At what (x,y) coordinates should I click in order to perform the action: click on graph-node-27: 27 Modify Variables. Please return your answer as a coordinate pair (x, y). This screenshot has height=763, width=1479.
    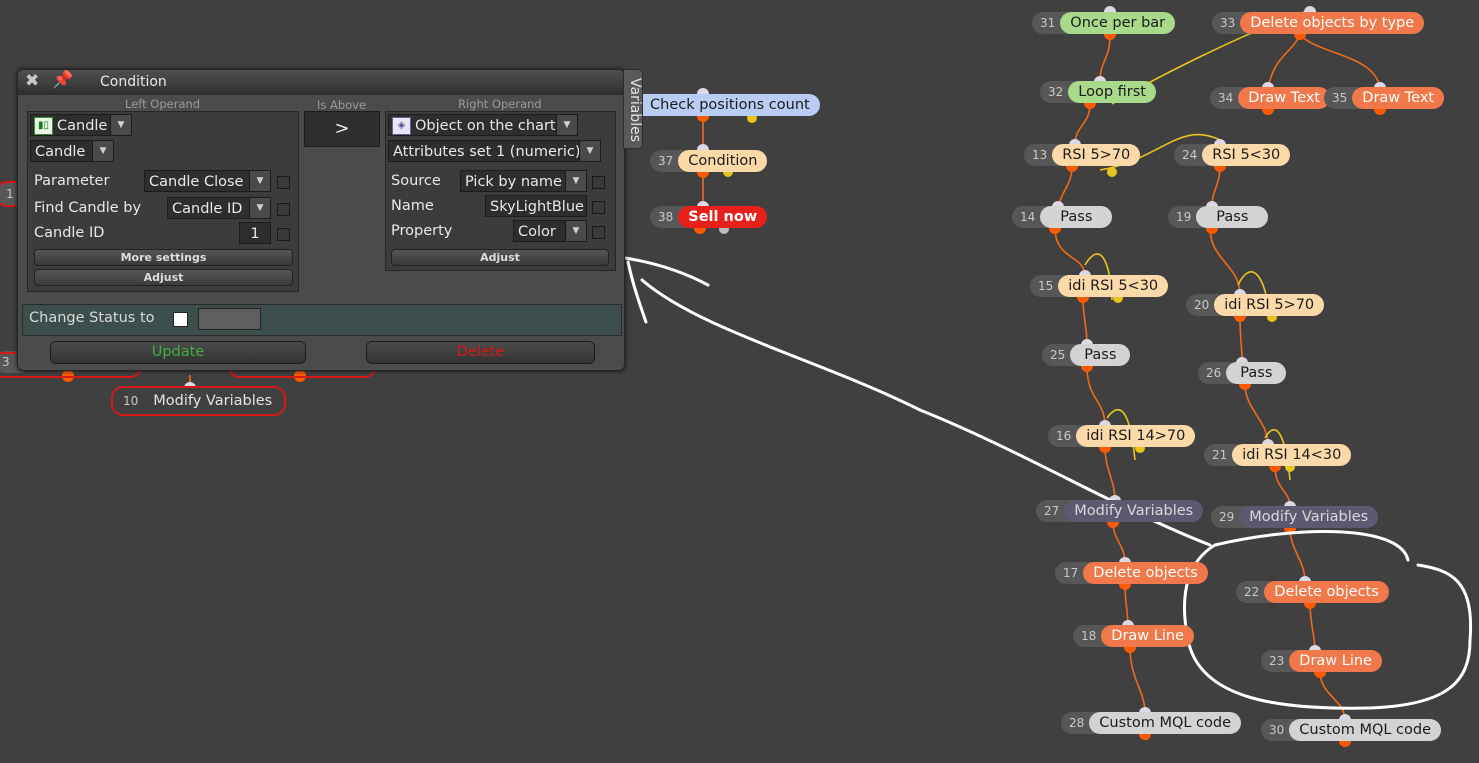
    Looking at the image, I should click on (1120, 511).